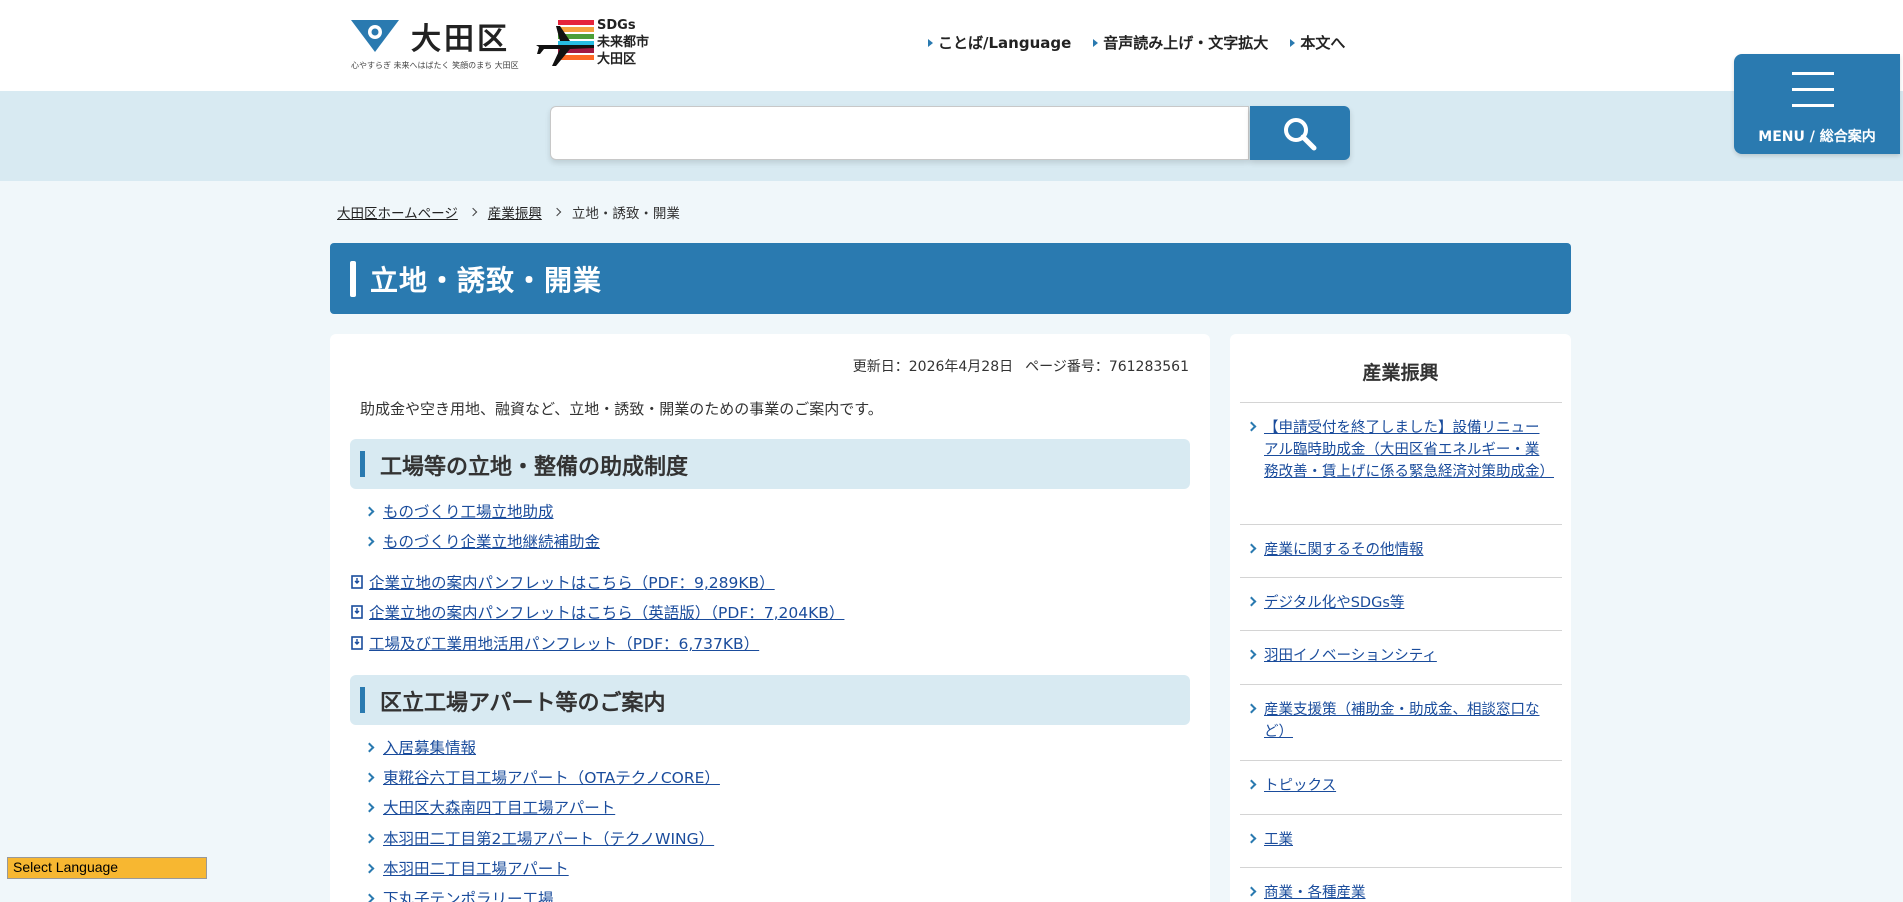 The image size is (1903, 902). What do you see at coordinates (542, 777) in the screenshot?
I see `list-item: 東糀谷六丁目工場アパート（OTAテクノCORE）` at bounding box center [542, 777].